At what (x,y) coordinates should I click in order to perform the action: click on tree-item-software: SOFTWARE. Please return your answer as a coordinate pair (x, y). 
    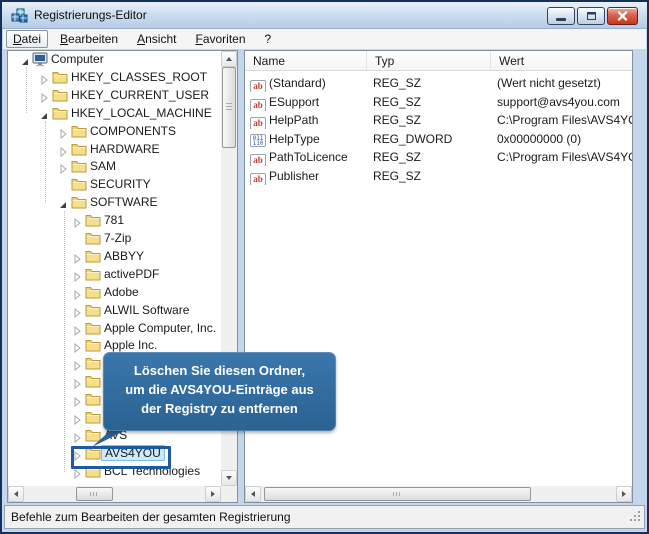
    Looking at the image, I should click on (114, 202).